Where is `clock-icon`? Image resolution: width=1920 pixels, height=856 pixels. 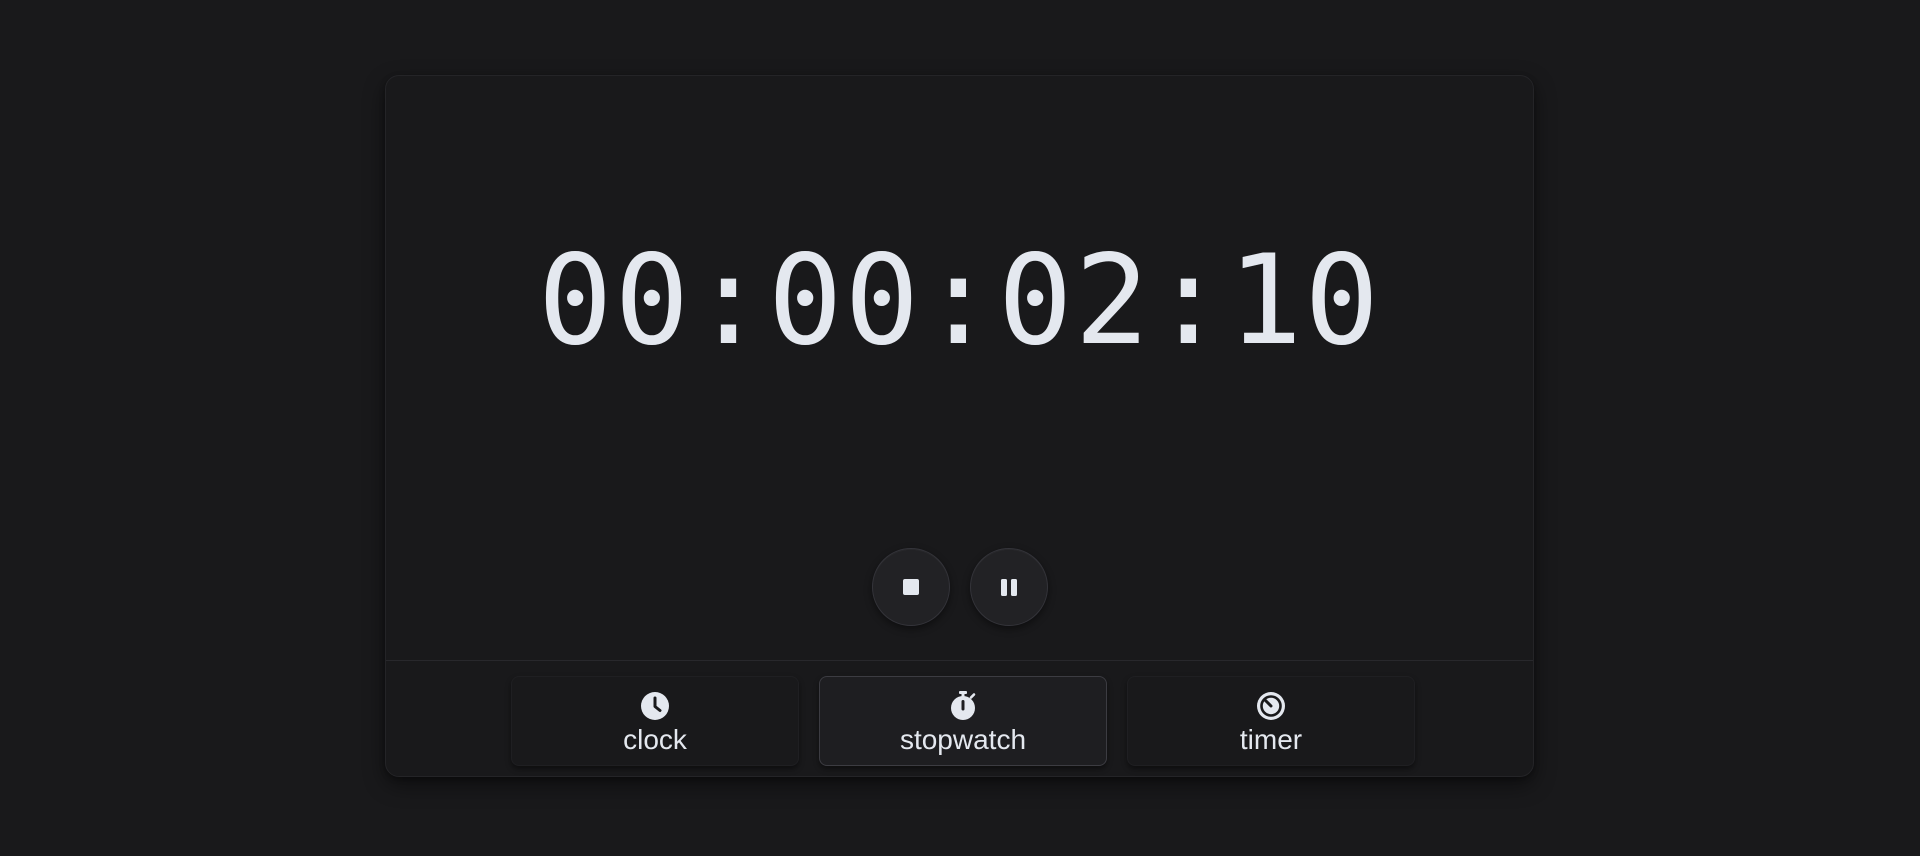
clock-icon is located at coordinates (655, 706).